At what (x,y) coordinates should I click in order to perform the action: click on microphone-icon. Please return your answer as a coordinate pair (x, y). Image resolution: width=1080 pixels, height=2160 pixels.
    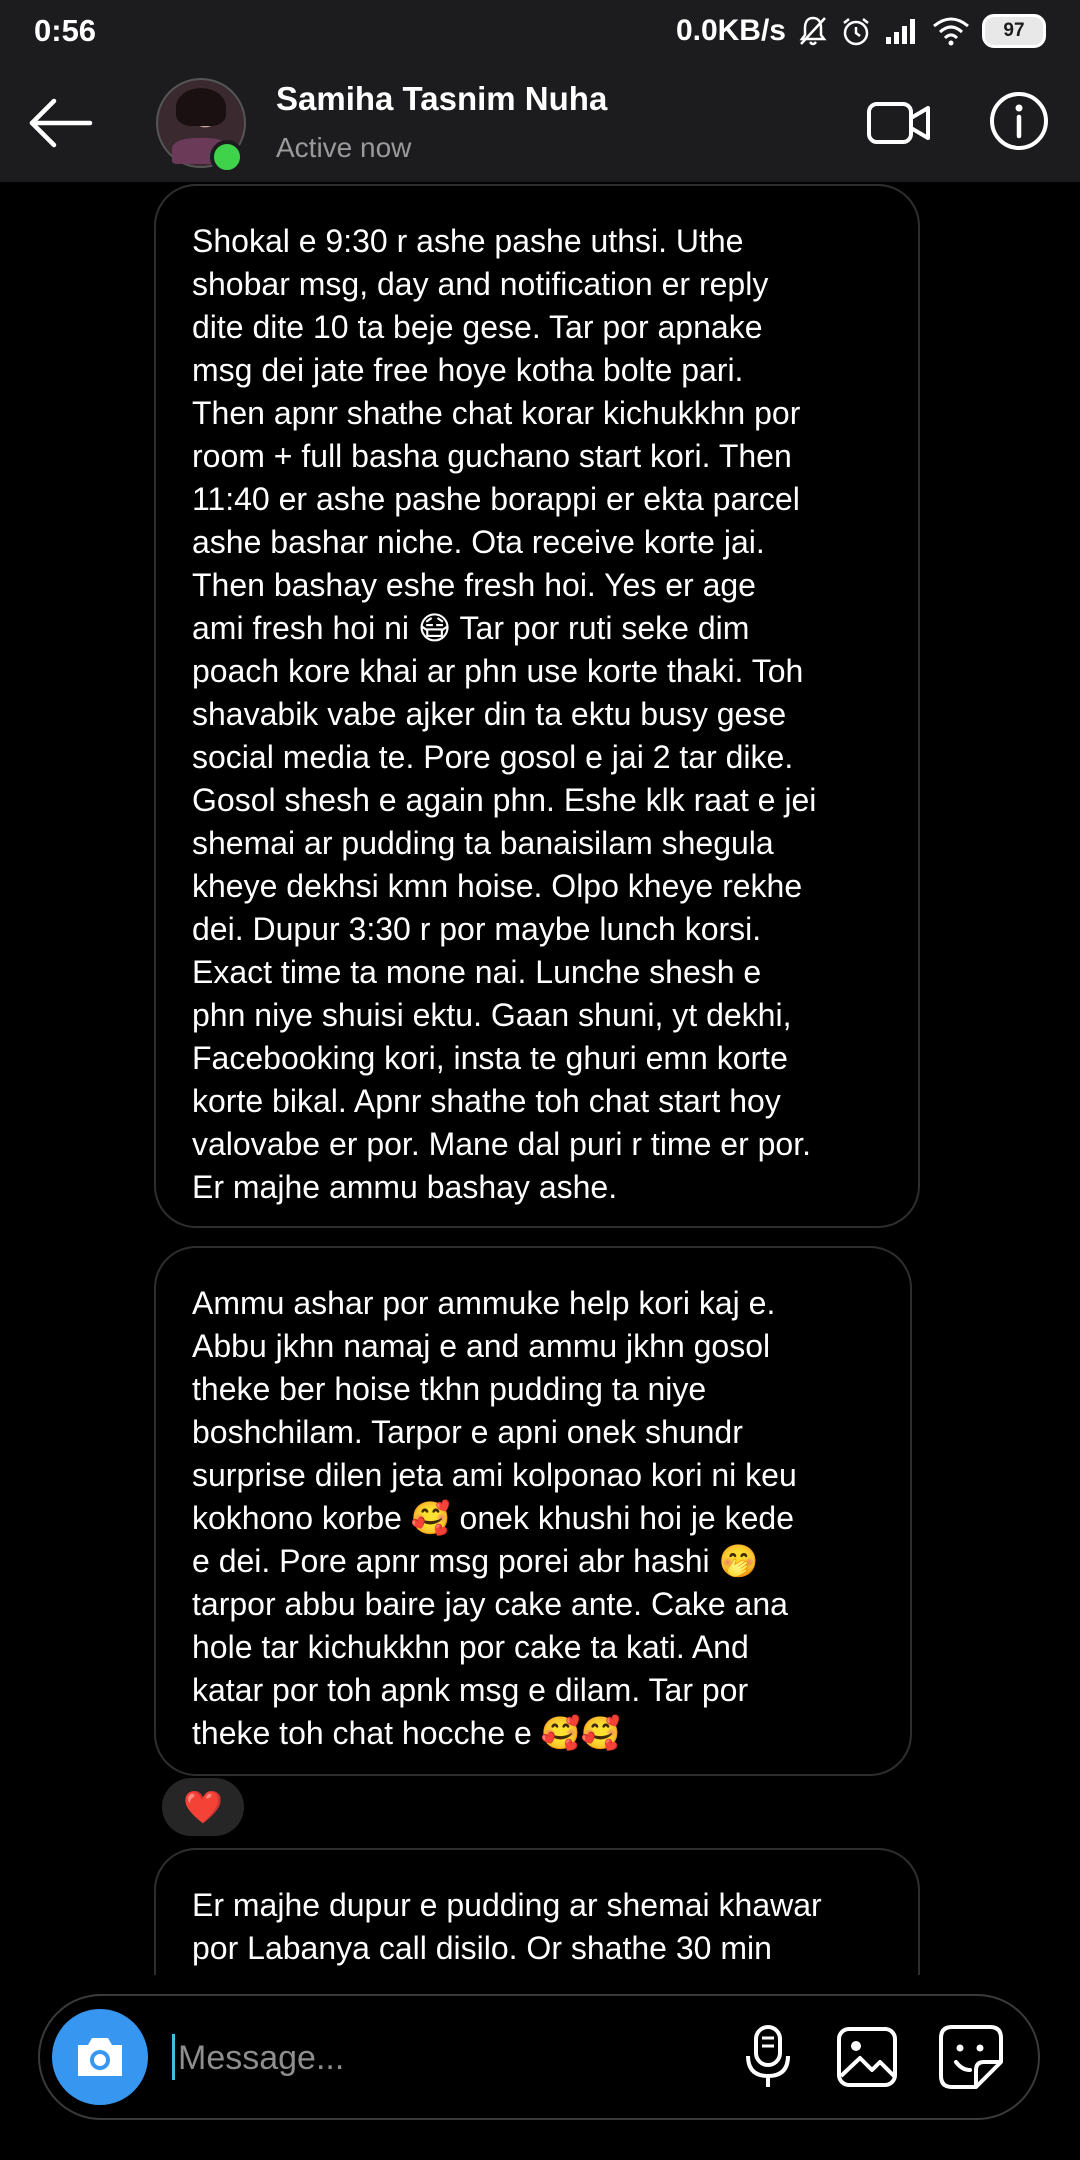
    Looking at the image, I should click on (768, 2057).